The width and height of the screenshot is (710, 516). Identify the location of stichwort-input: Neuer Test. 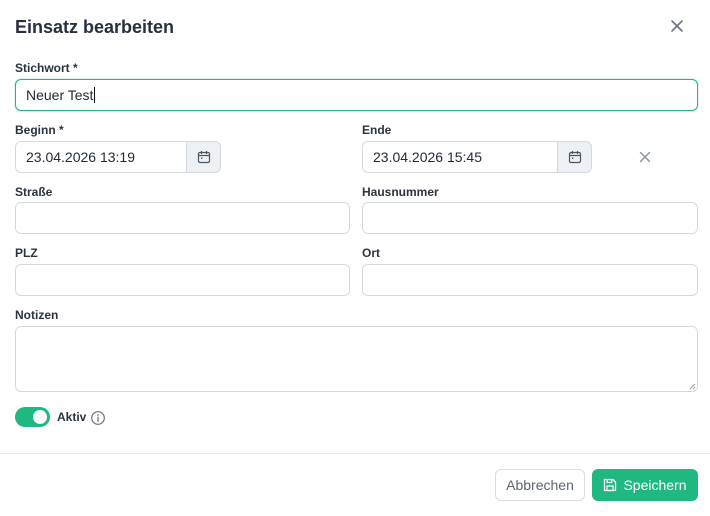
(356, 95).